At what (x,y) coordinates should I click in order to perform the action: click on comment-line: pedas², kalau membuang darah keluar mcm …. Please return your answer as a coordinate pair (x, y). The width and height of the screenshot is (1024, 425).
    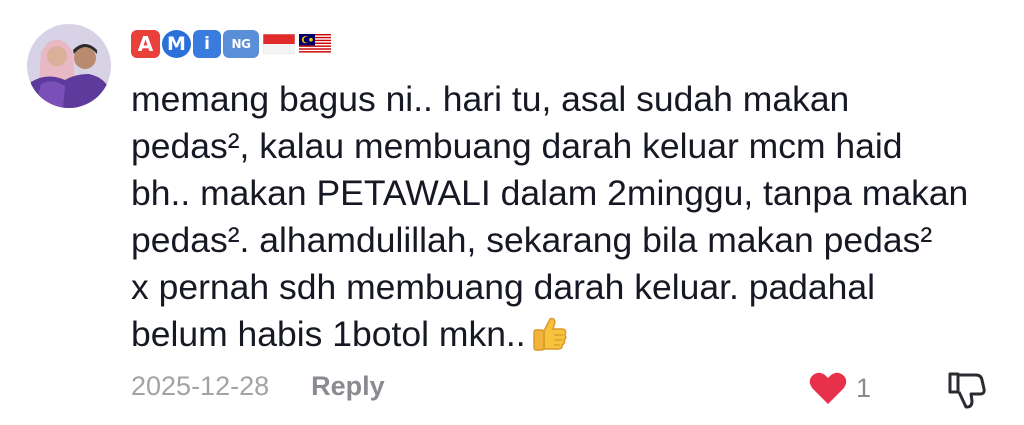
    Looking at the image, I should click on (517, 146).